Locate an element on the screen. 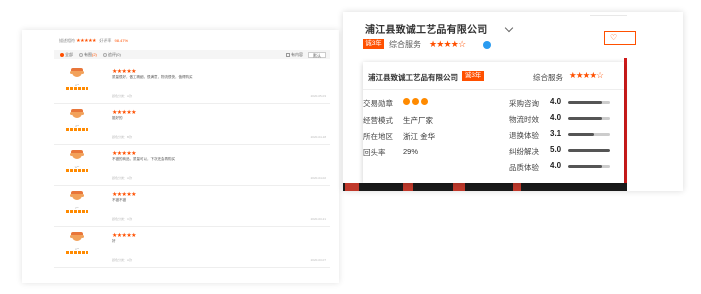 Image resolution: width=701 pixels, height=294 pixels. metric-label: 品质体验 is located at coordinates (524, 167).